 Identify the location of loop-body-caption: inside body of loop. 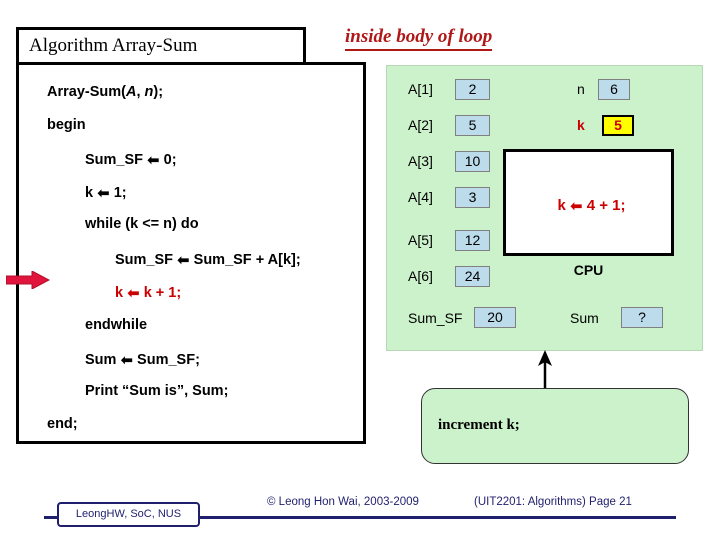
(419, 38).